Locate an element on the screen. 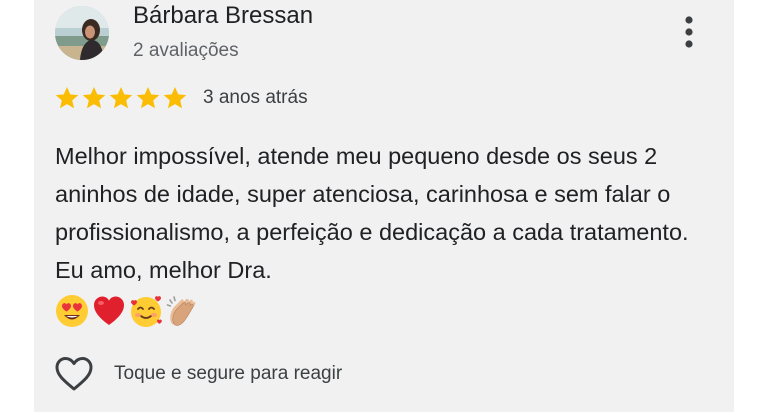 The image size is (768, 412). clapping-hands-emoji is located at coordinates (181, 311).